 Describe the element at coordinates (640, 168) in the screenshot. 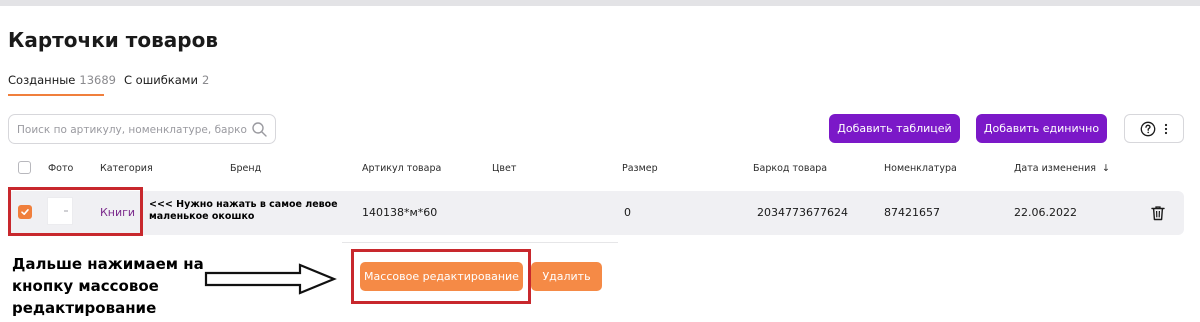

I see `column-header-size: Размер` at that location.